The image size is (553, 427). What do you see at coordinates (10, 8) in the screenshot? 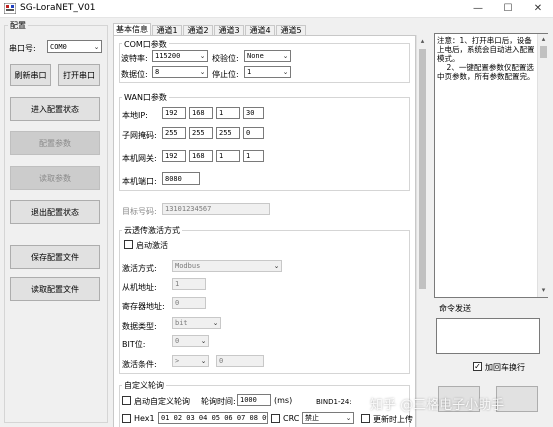
I see `app-icon` at bounding box center [10, 8].